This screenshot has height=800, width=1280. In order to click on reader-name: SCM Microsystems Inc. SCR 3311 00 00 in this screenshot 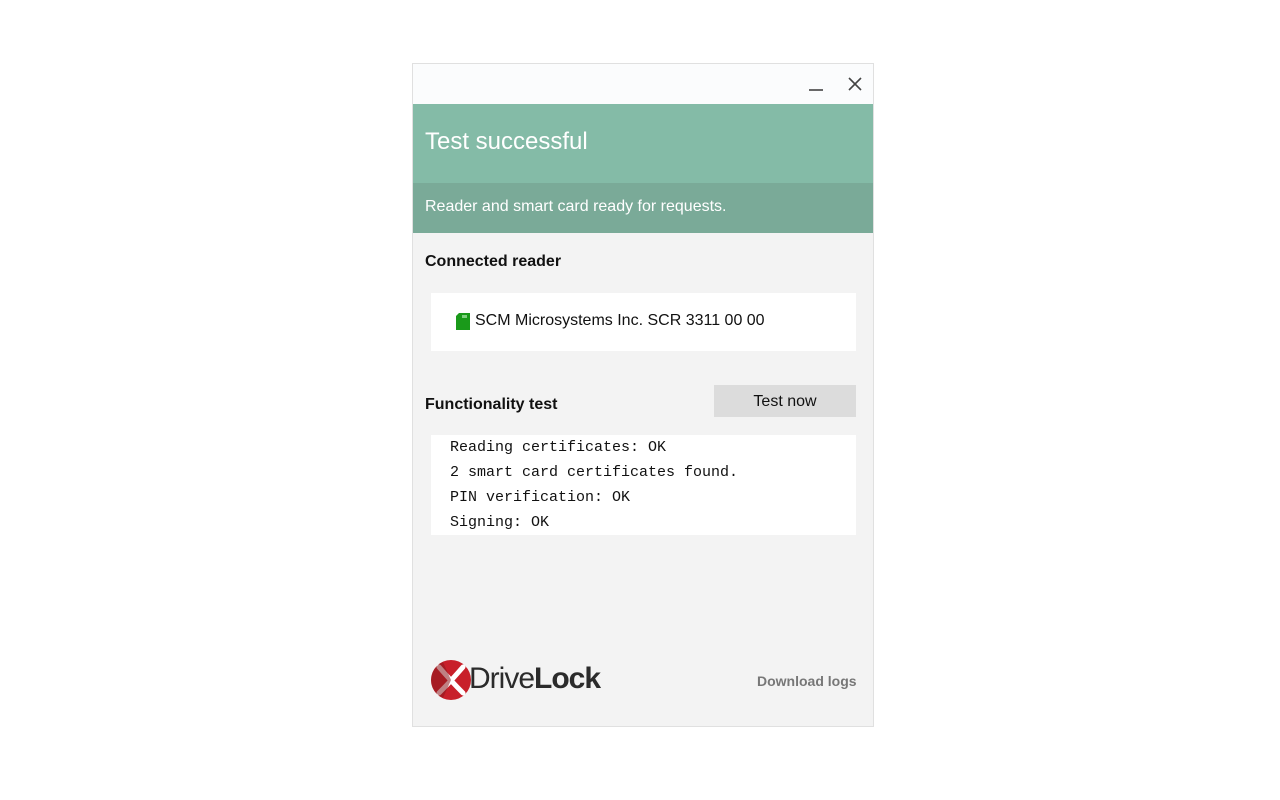, I will do `click(620, 320)`.